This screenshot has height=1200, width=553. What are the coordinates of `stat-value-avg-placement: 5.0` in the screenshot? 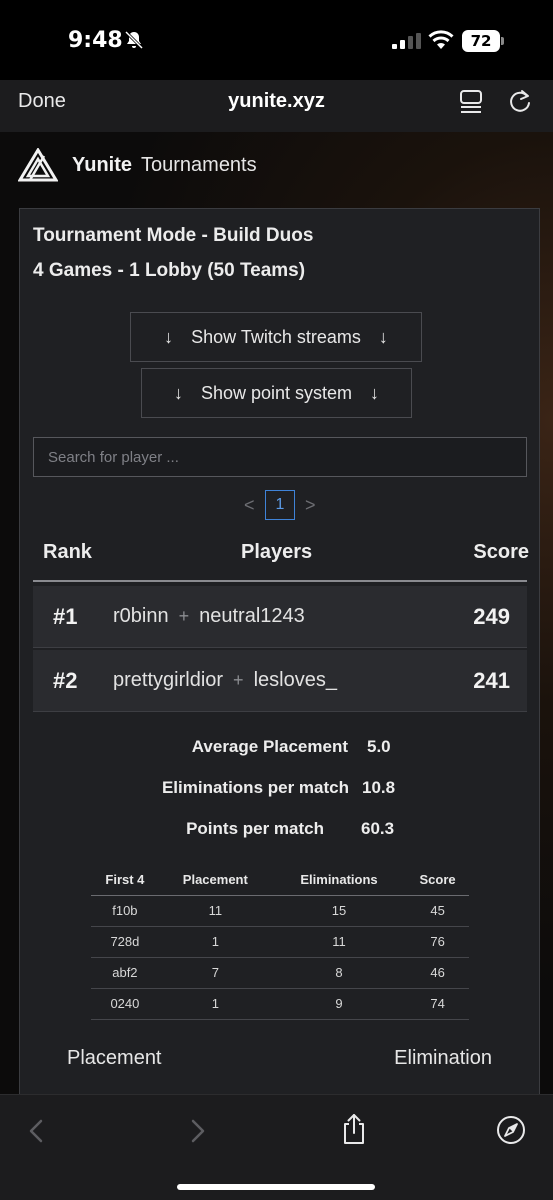 It's located at (379, 746).